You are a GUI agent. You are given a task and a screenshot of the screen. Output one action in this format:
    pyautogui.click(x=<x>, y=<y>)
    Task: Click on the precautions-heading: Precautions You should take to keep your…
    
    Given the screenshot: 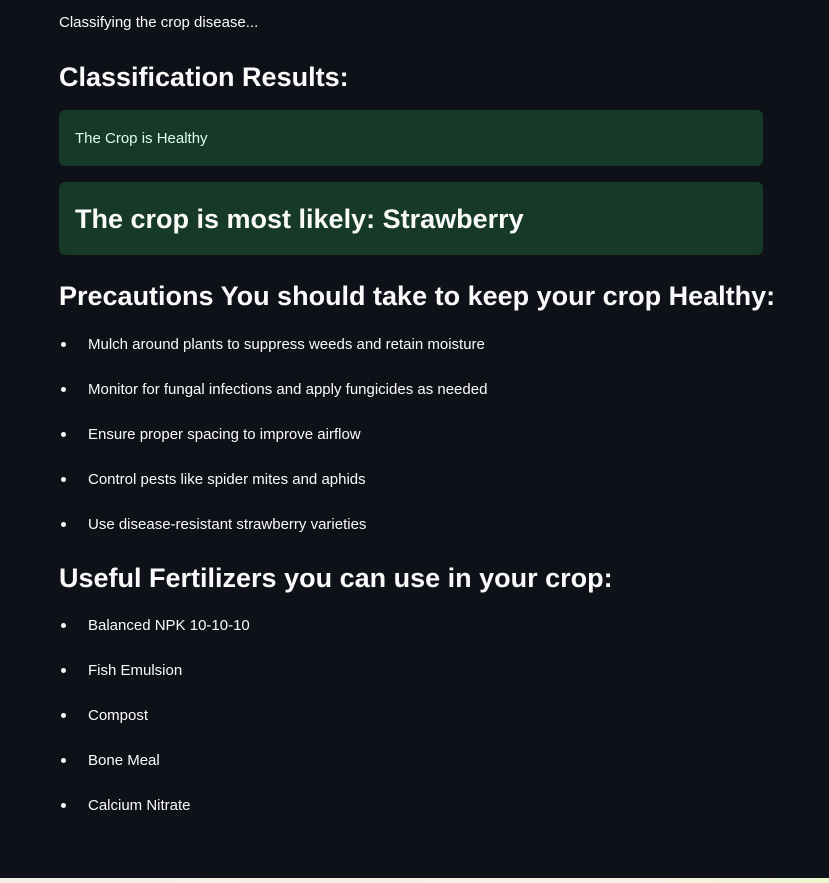 What is the action you would take?
    pyautogui.click(x=417, y=296)
    